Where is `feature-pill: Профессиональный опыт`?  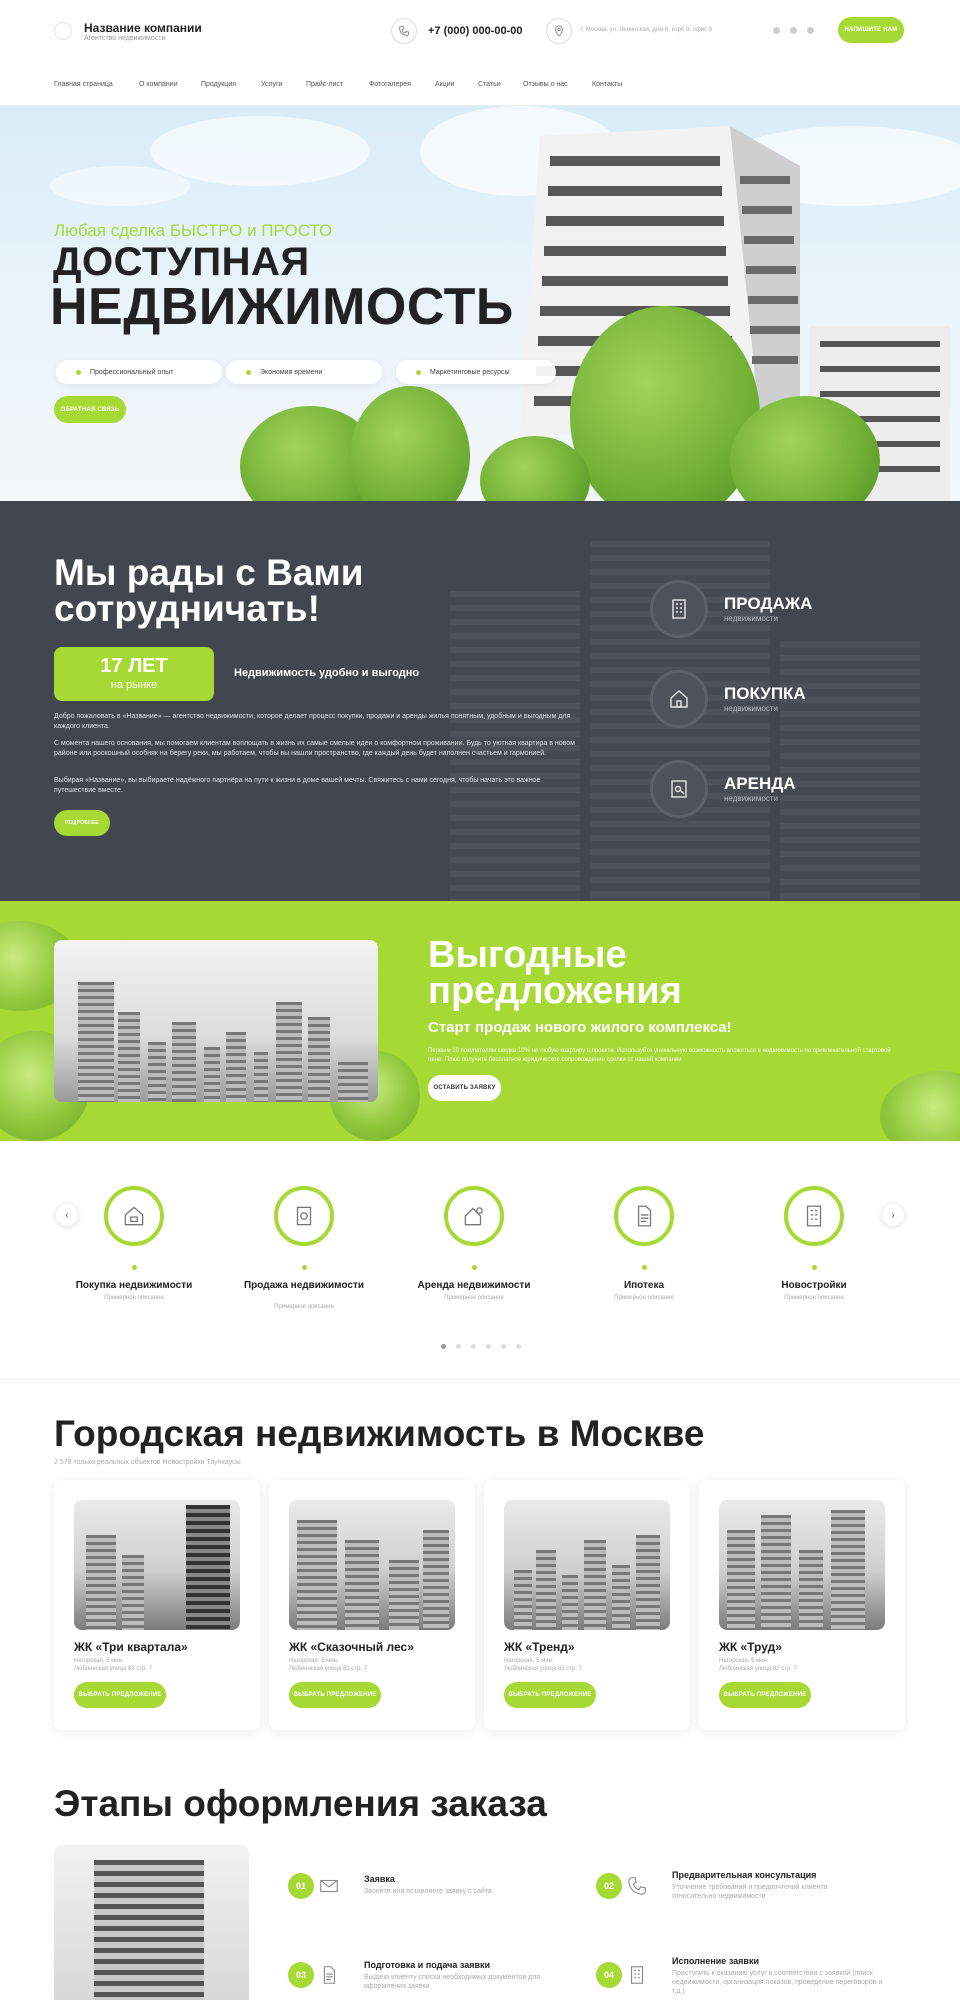 feature-pill: Профессиональный опыт is located at coordinates (139, 372).